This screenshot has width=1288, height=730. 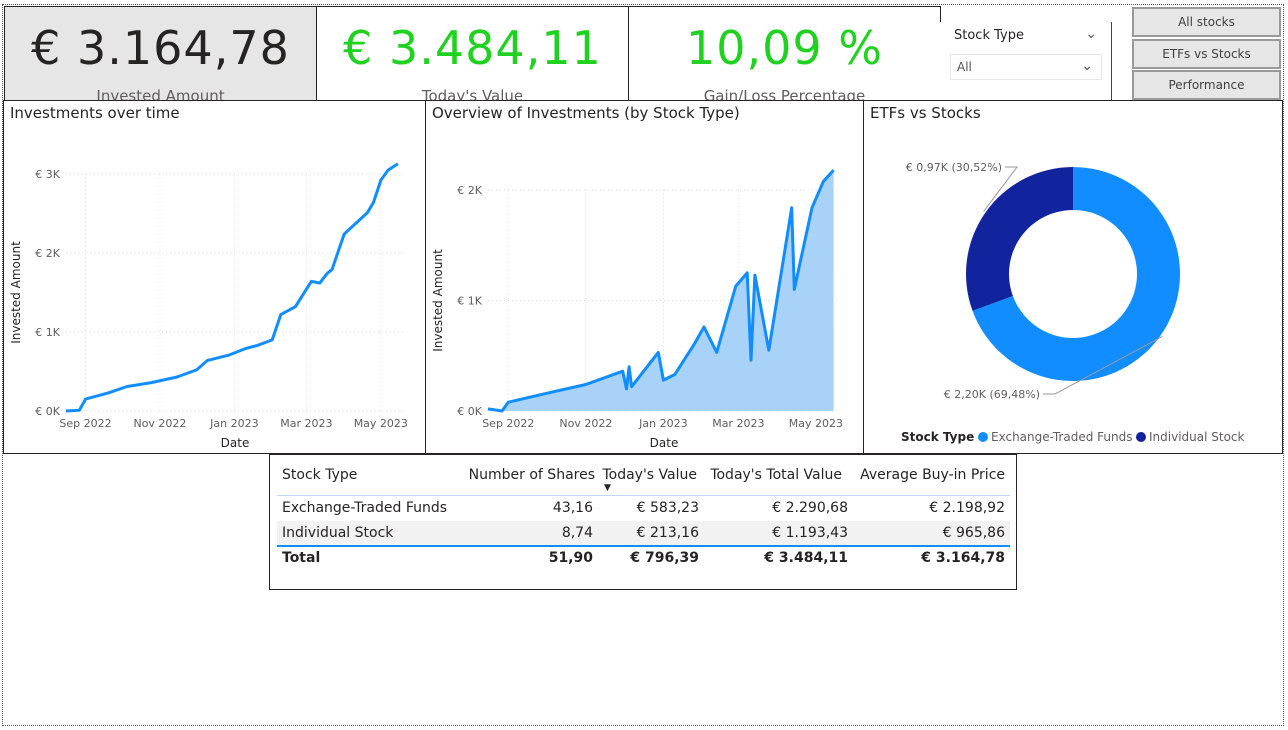 What do you see at coordinates (810, 508) in the screenshot?
I see `row-todays-total-value: € 2.290,68` at bounding box center [810, 508].